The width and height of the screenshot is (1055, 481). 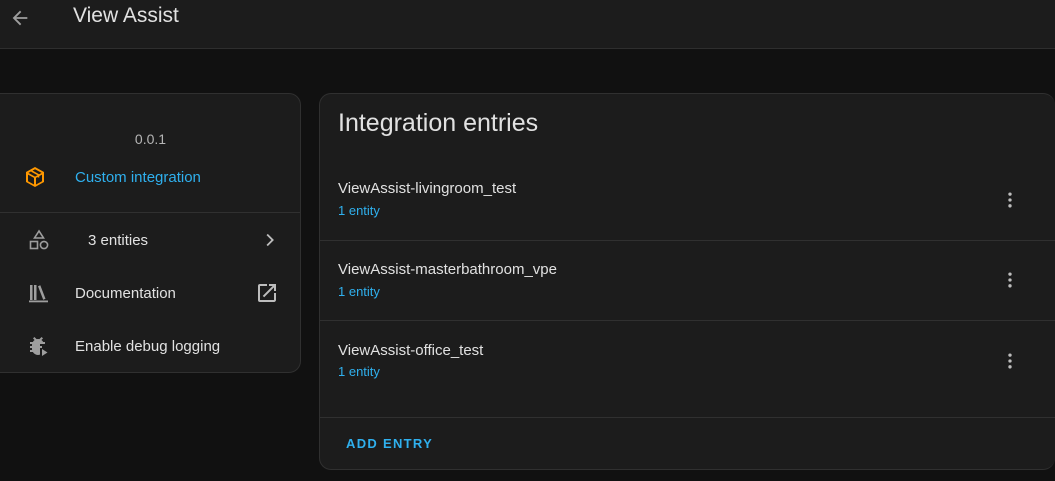 I want to click on add-entry-button: ADD ENTRY, so click(x=389, y=443).